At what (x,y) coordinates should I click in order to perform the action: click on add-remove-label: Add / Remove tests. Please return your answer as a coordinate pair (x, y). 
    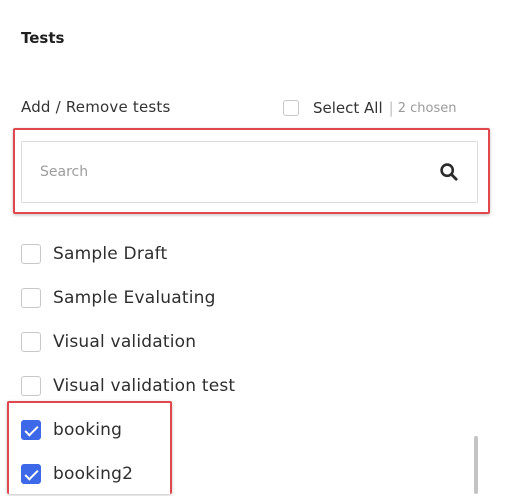
    Looking at the image, I should click on (96, 107).